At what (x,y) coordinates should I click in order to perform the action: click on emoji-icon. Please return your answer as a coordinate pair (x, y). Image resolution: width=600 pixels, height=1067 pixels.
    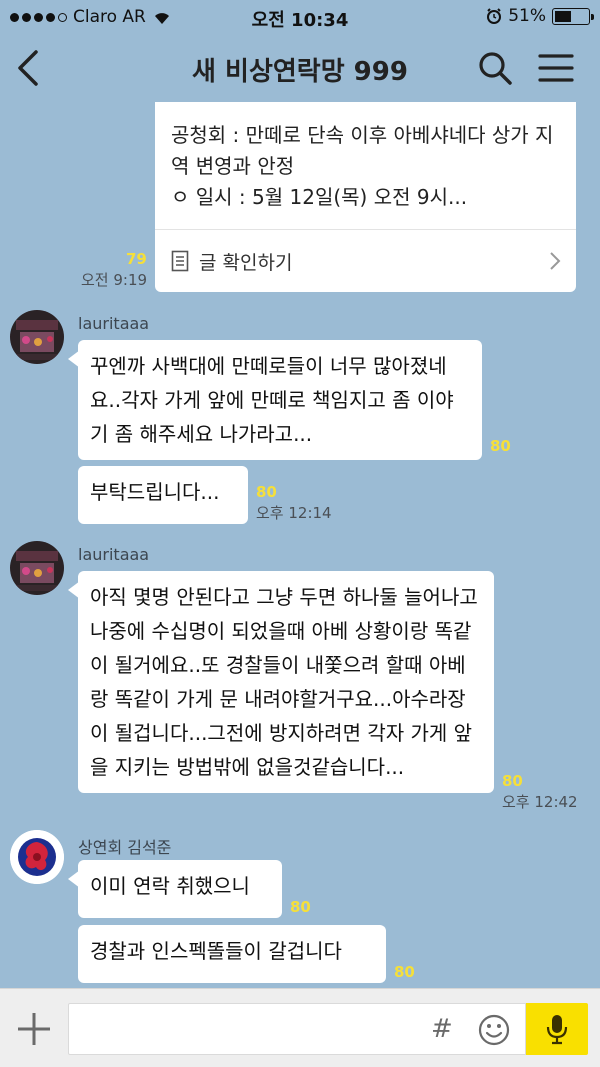
    Looking at the image, I should click on (494, 1030).